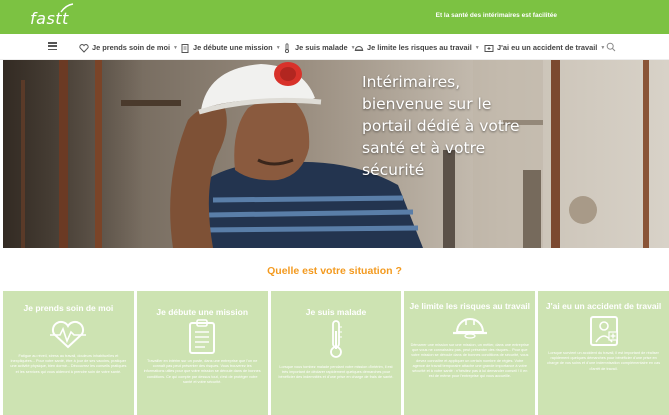  I want to click on nav-item-limite-risques: Je limite les risques au travail ▼, so click(417, 47).